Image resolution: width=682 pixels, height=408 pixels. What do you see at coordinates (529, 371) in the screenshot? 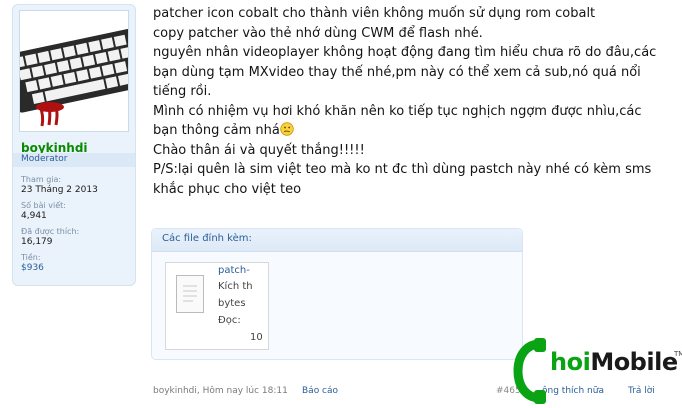
I see `phone-logo-icon` at bounding box center [529, 371].